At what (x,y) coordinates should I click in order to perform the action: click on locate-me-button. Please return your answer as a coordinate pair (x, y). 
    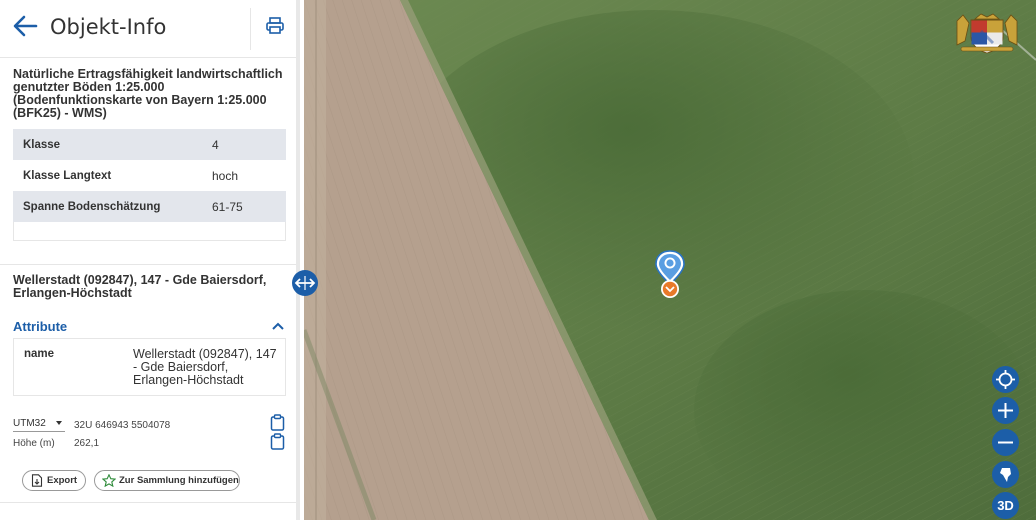
    Looking at the image, I should click on (1005, 379).